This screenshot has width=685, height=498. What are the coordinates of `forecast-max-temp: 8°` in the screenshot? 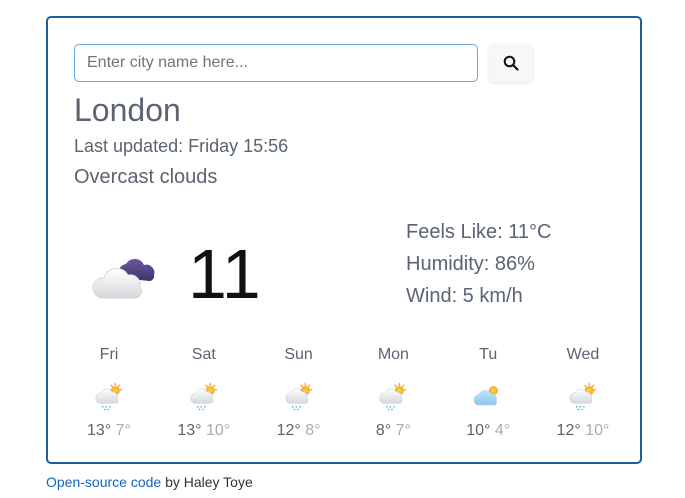 It's located at (383, 430).